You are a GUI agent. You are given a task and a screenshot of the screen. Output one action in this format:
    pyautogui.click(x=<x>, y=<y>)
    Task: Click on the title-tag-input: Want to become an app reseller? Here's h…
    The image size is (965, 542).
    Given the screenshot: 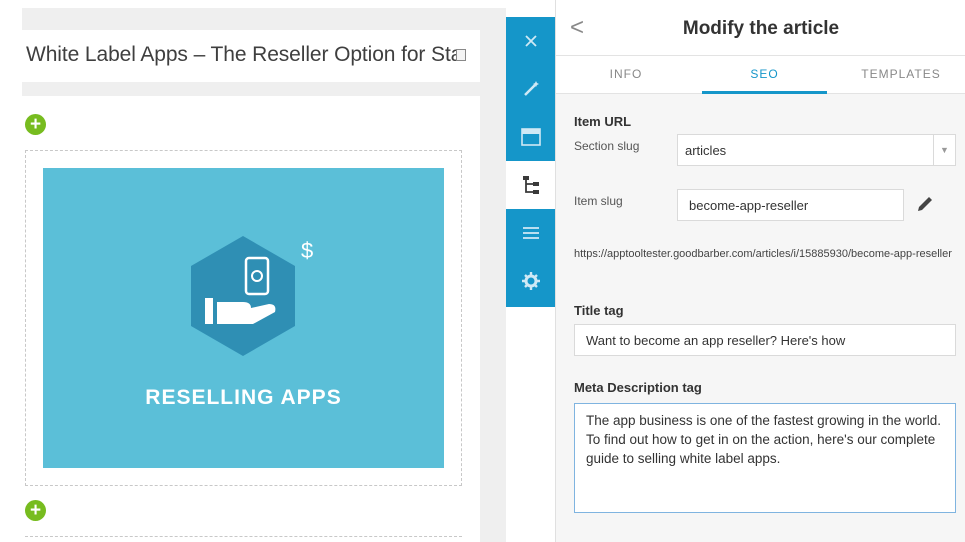 What is the action you would take?
    pyautogui.click(x=765, y=340)
    